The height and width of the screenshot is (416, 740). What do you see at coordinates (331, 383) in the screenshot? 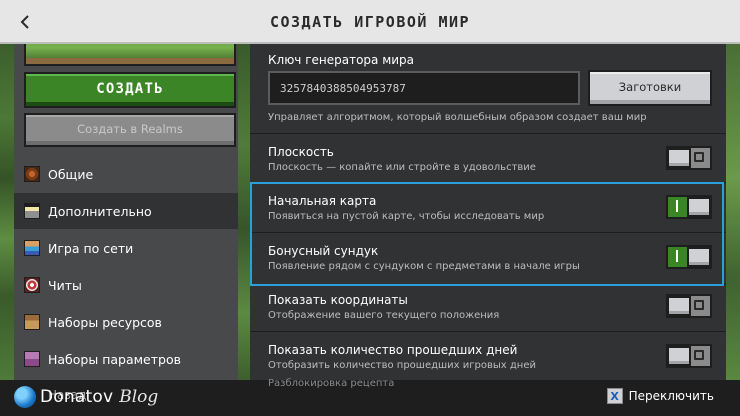
I see `recipe-unlock-label-partial: Разблокировка рецепта` at bounding box center [331, 383].